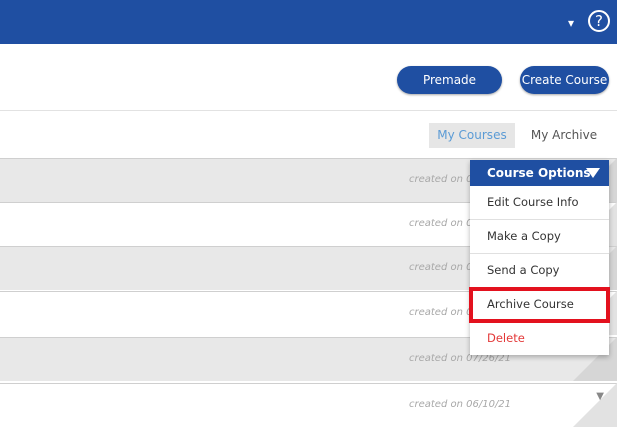 The image size is (617, 427). Describe the element at coordinates (599, 21) in the screenshot. I see `help-icon: ?` at that location.